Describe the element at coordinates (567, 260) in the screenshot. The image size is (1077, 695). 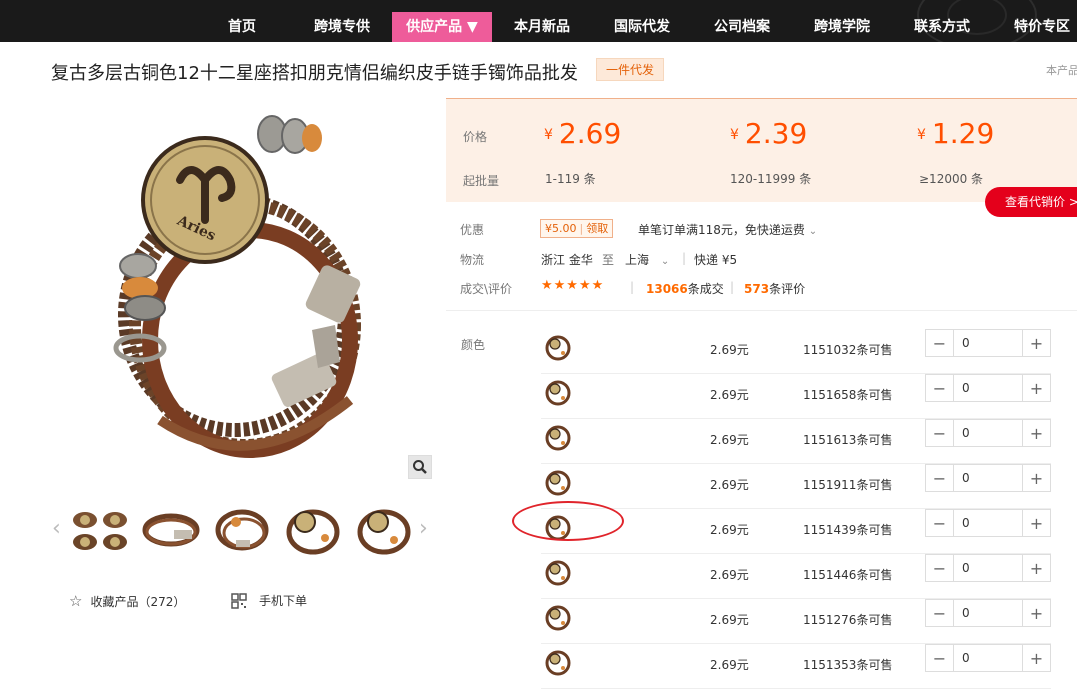
I see `ship-from: 浙江 金华` at that location.